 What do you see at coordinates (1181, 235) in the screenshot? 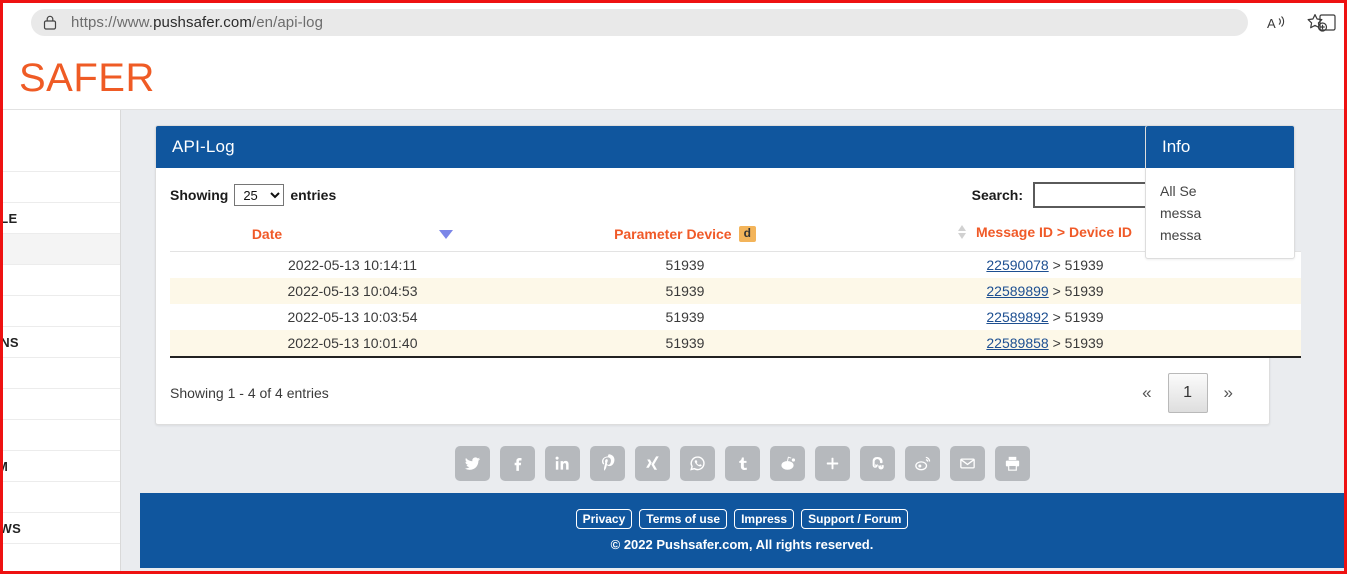
I see `info-line: messa` at bounding box center [1181, 235].